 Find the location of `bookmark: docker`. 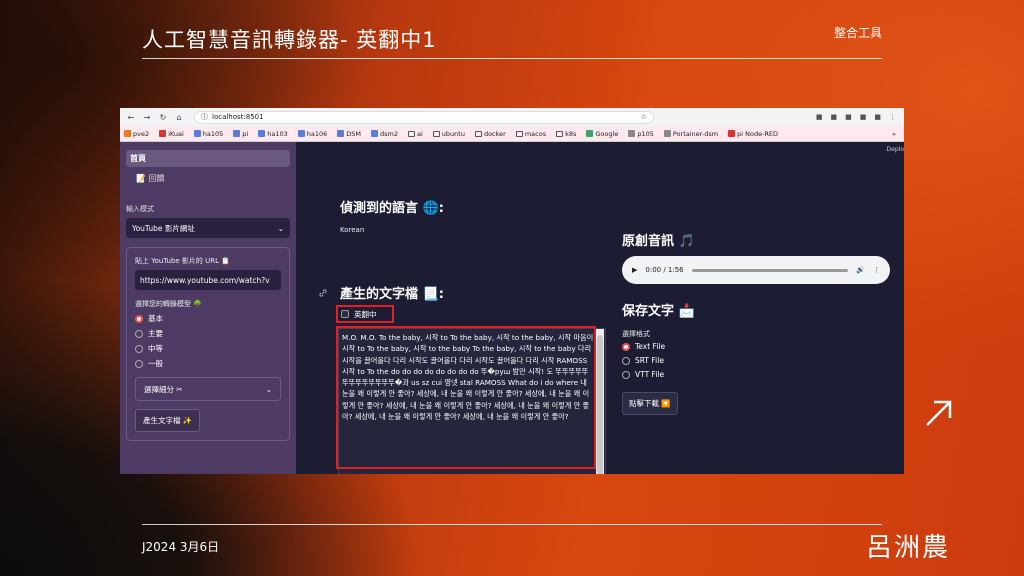

bookmark: docker is located at coordinates (490, 134).